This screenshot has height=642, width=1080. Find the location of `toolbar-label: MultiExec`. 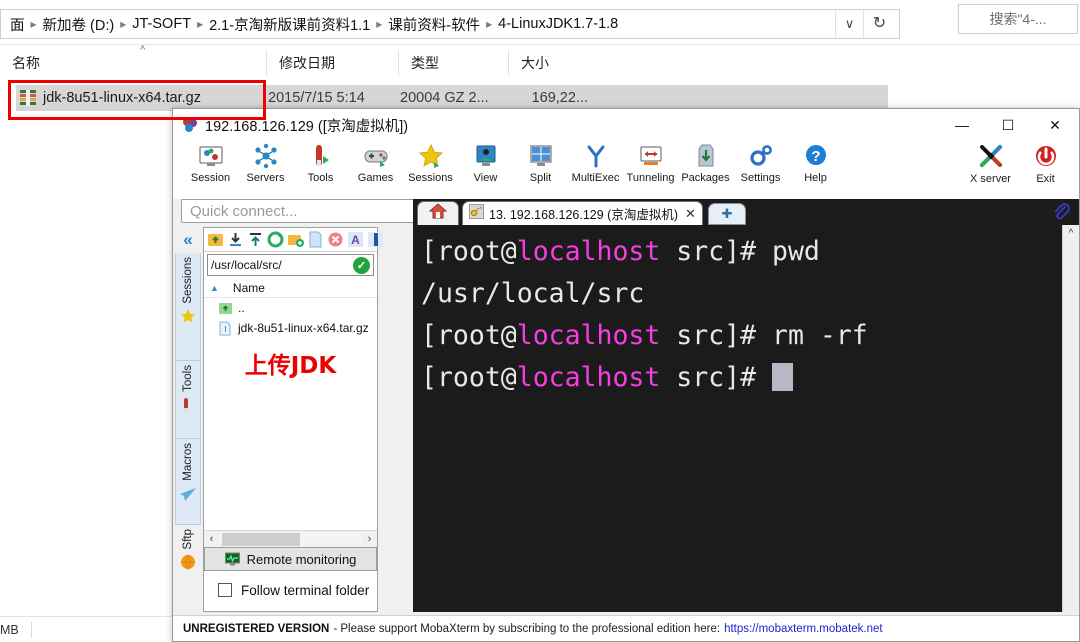

toolbar-label: MultiExec is located at coordinates (595, 178).